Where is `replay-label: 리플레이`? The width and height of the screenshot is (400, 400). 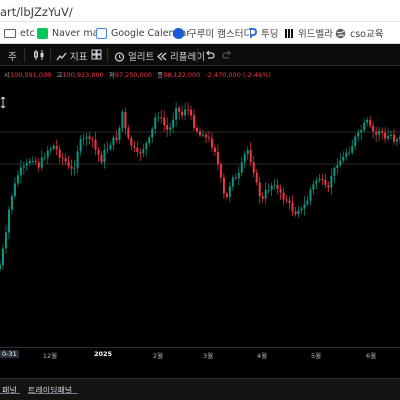
replay-label: 리플레이 is located at coordinates (187, 57).